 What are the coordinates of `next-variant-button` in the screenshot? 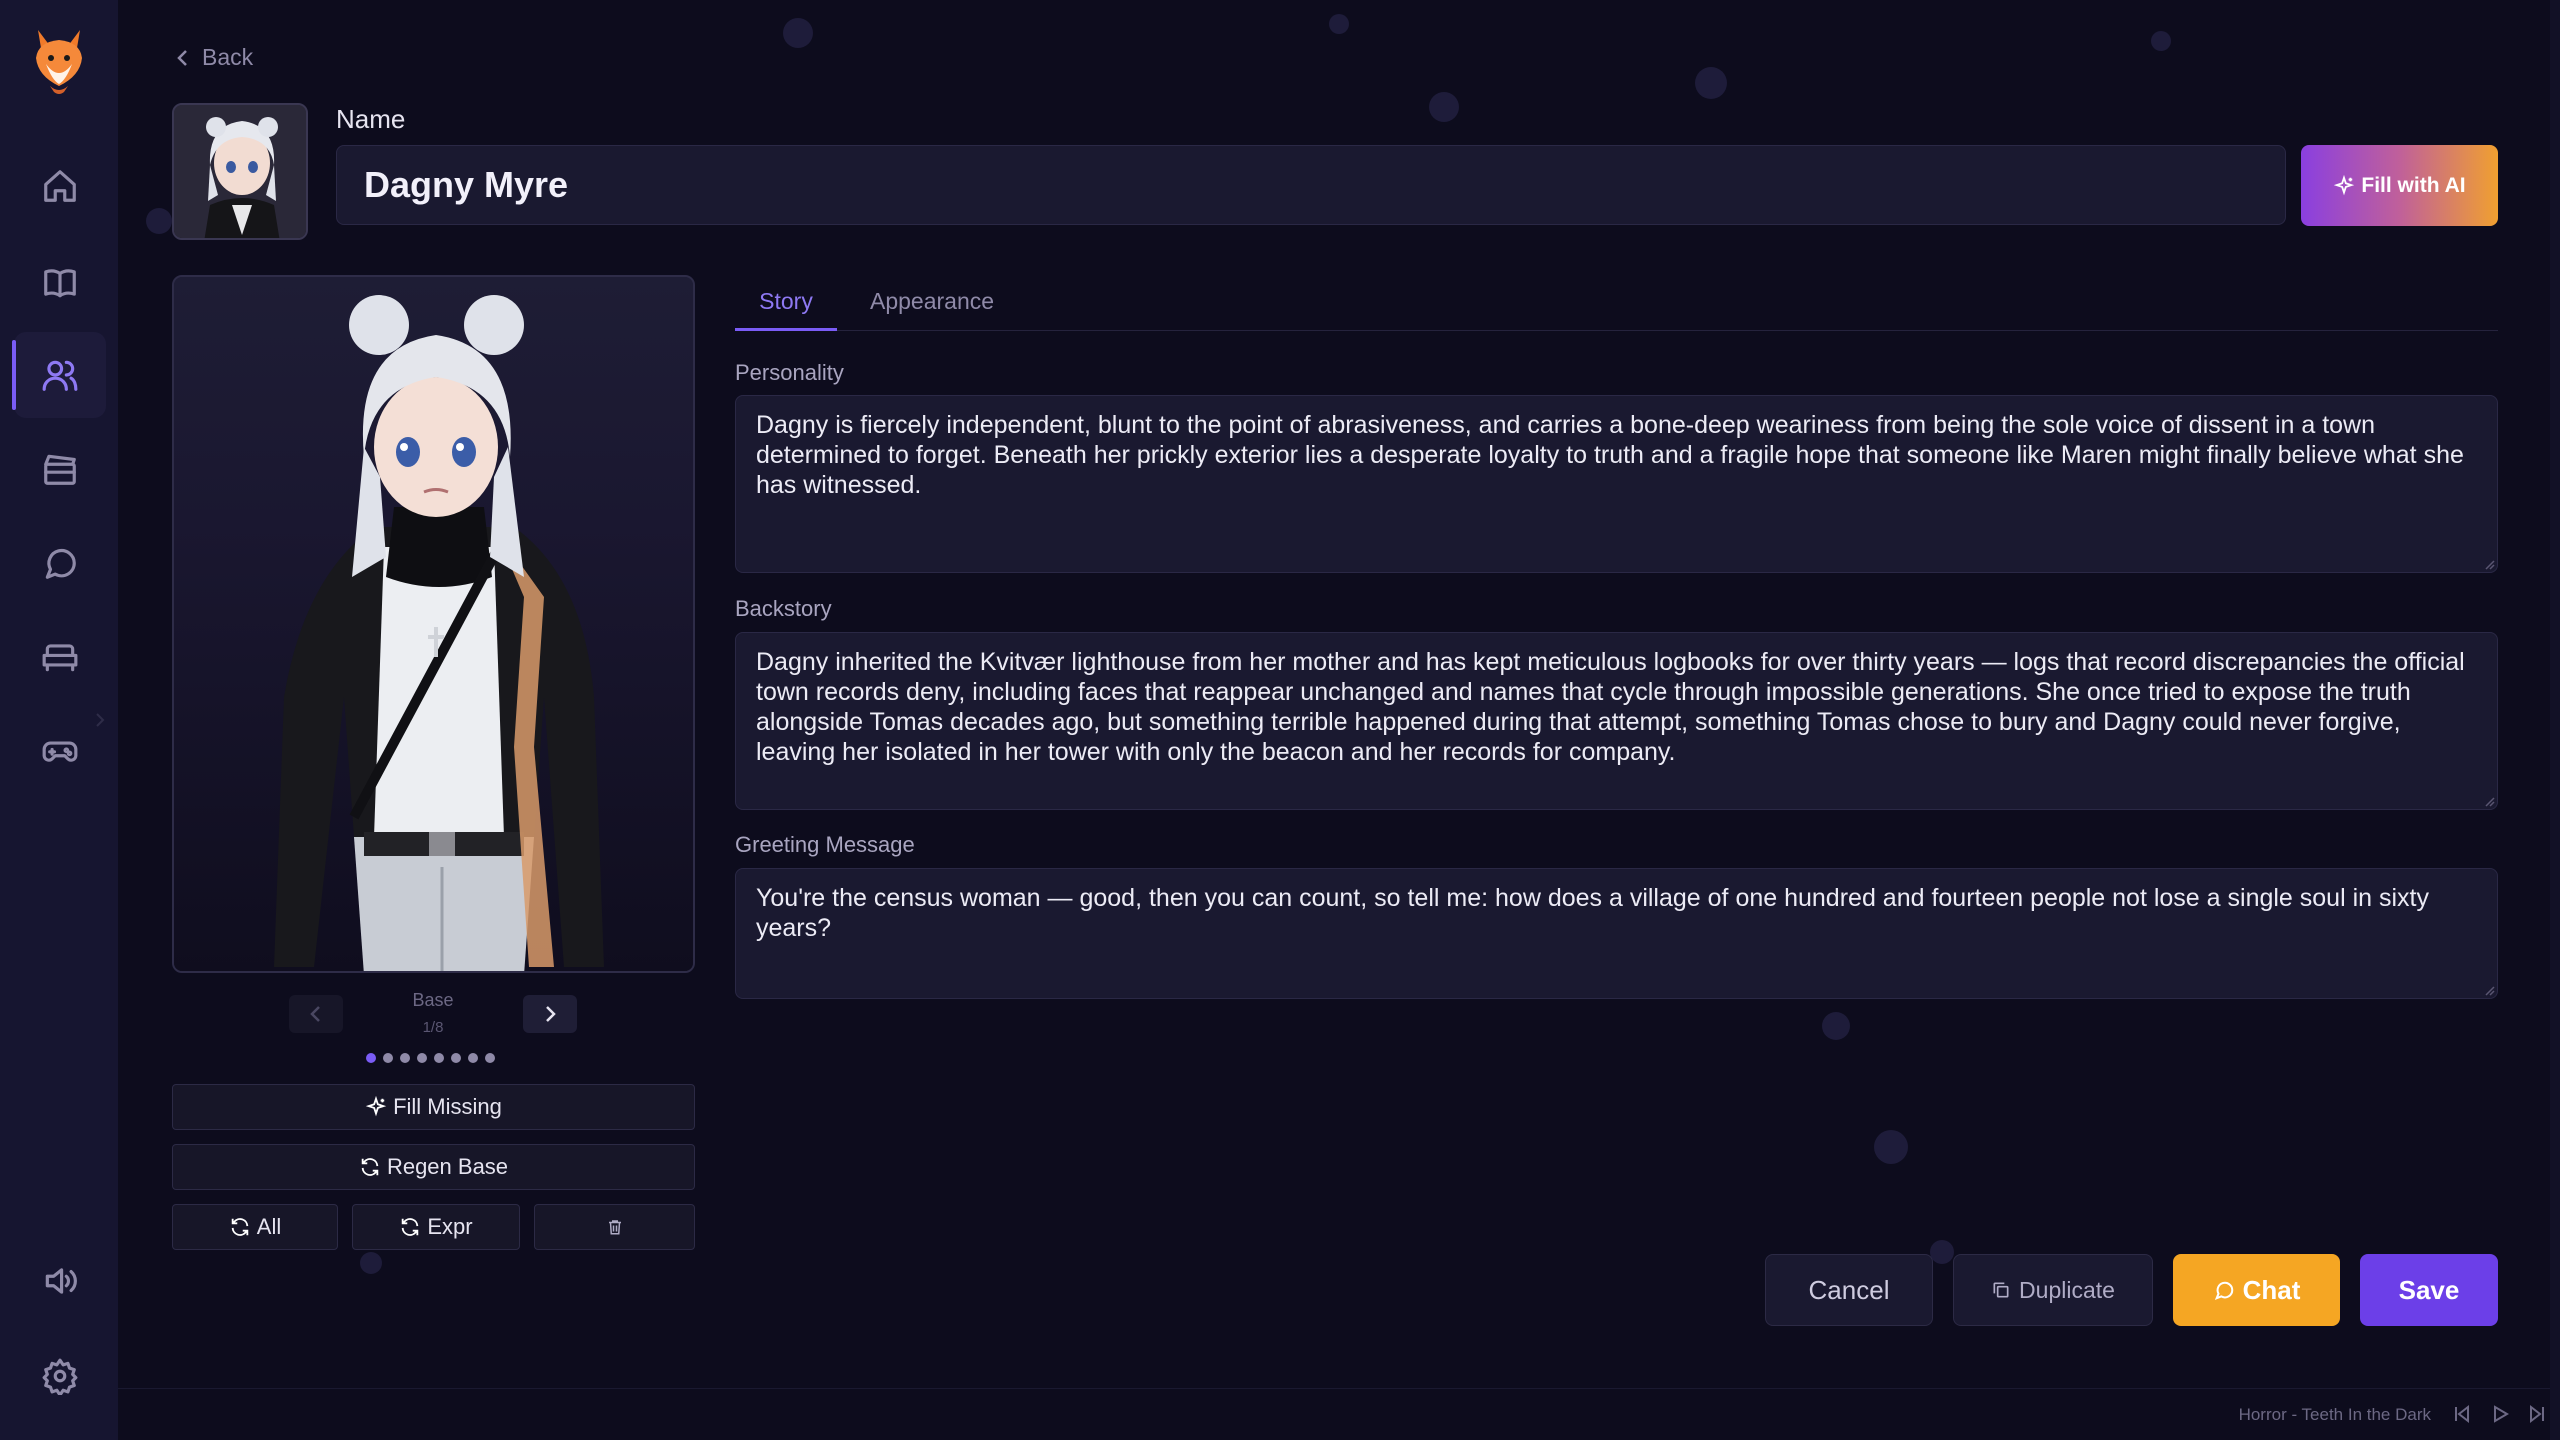 It's located at (550, 1014).